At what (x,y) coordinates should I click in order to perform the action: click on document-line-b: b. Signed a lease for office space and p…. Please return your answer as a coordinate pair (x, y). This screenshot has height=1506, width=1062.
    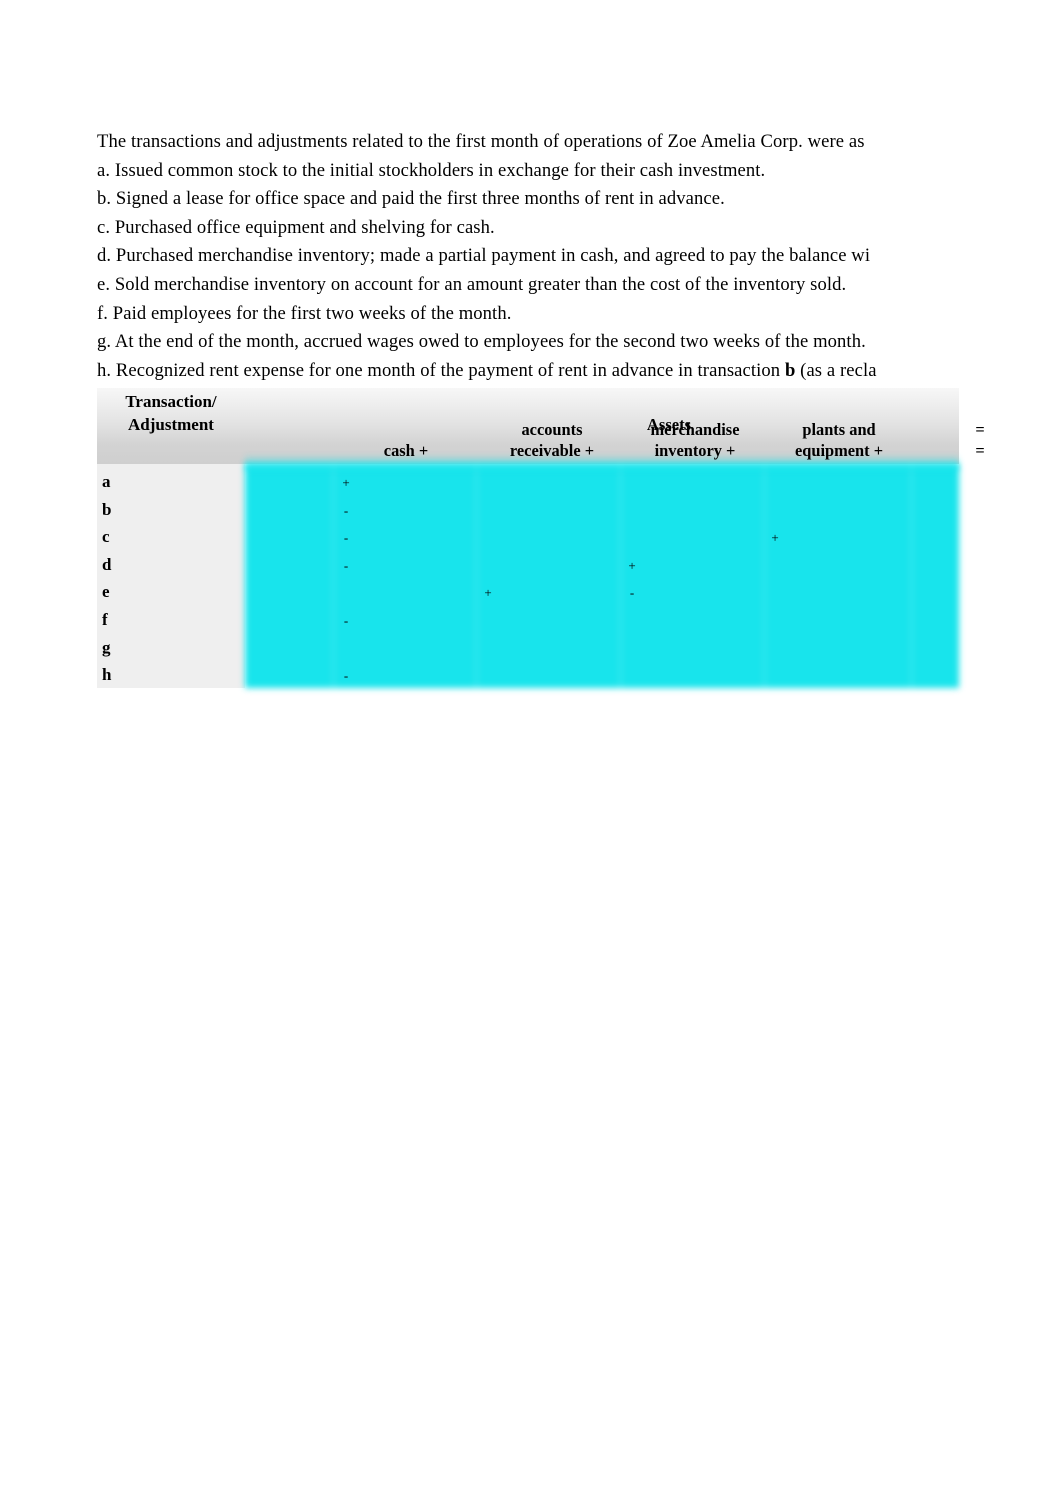
    Looking at the image, I should click on (411, 199).